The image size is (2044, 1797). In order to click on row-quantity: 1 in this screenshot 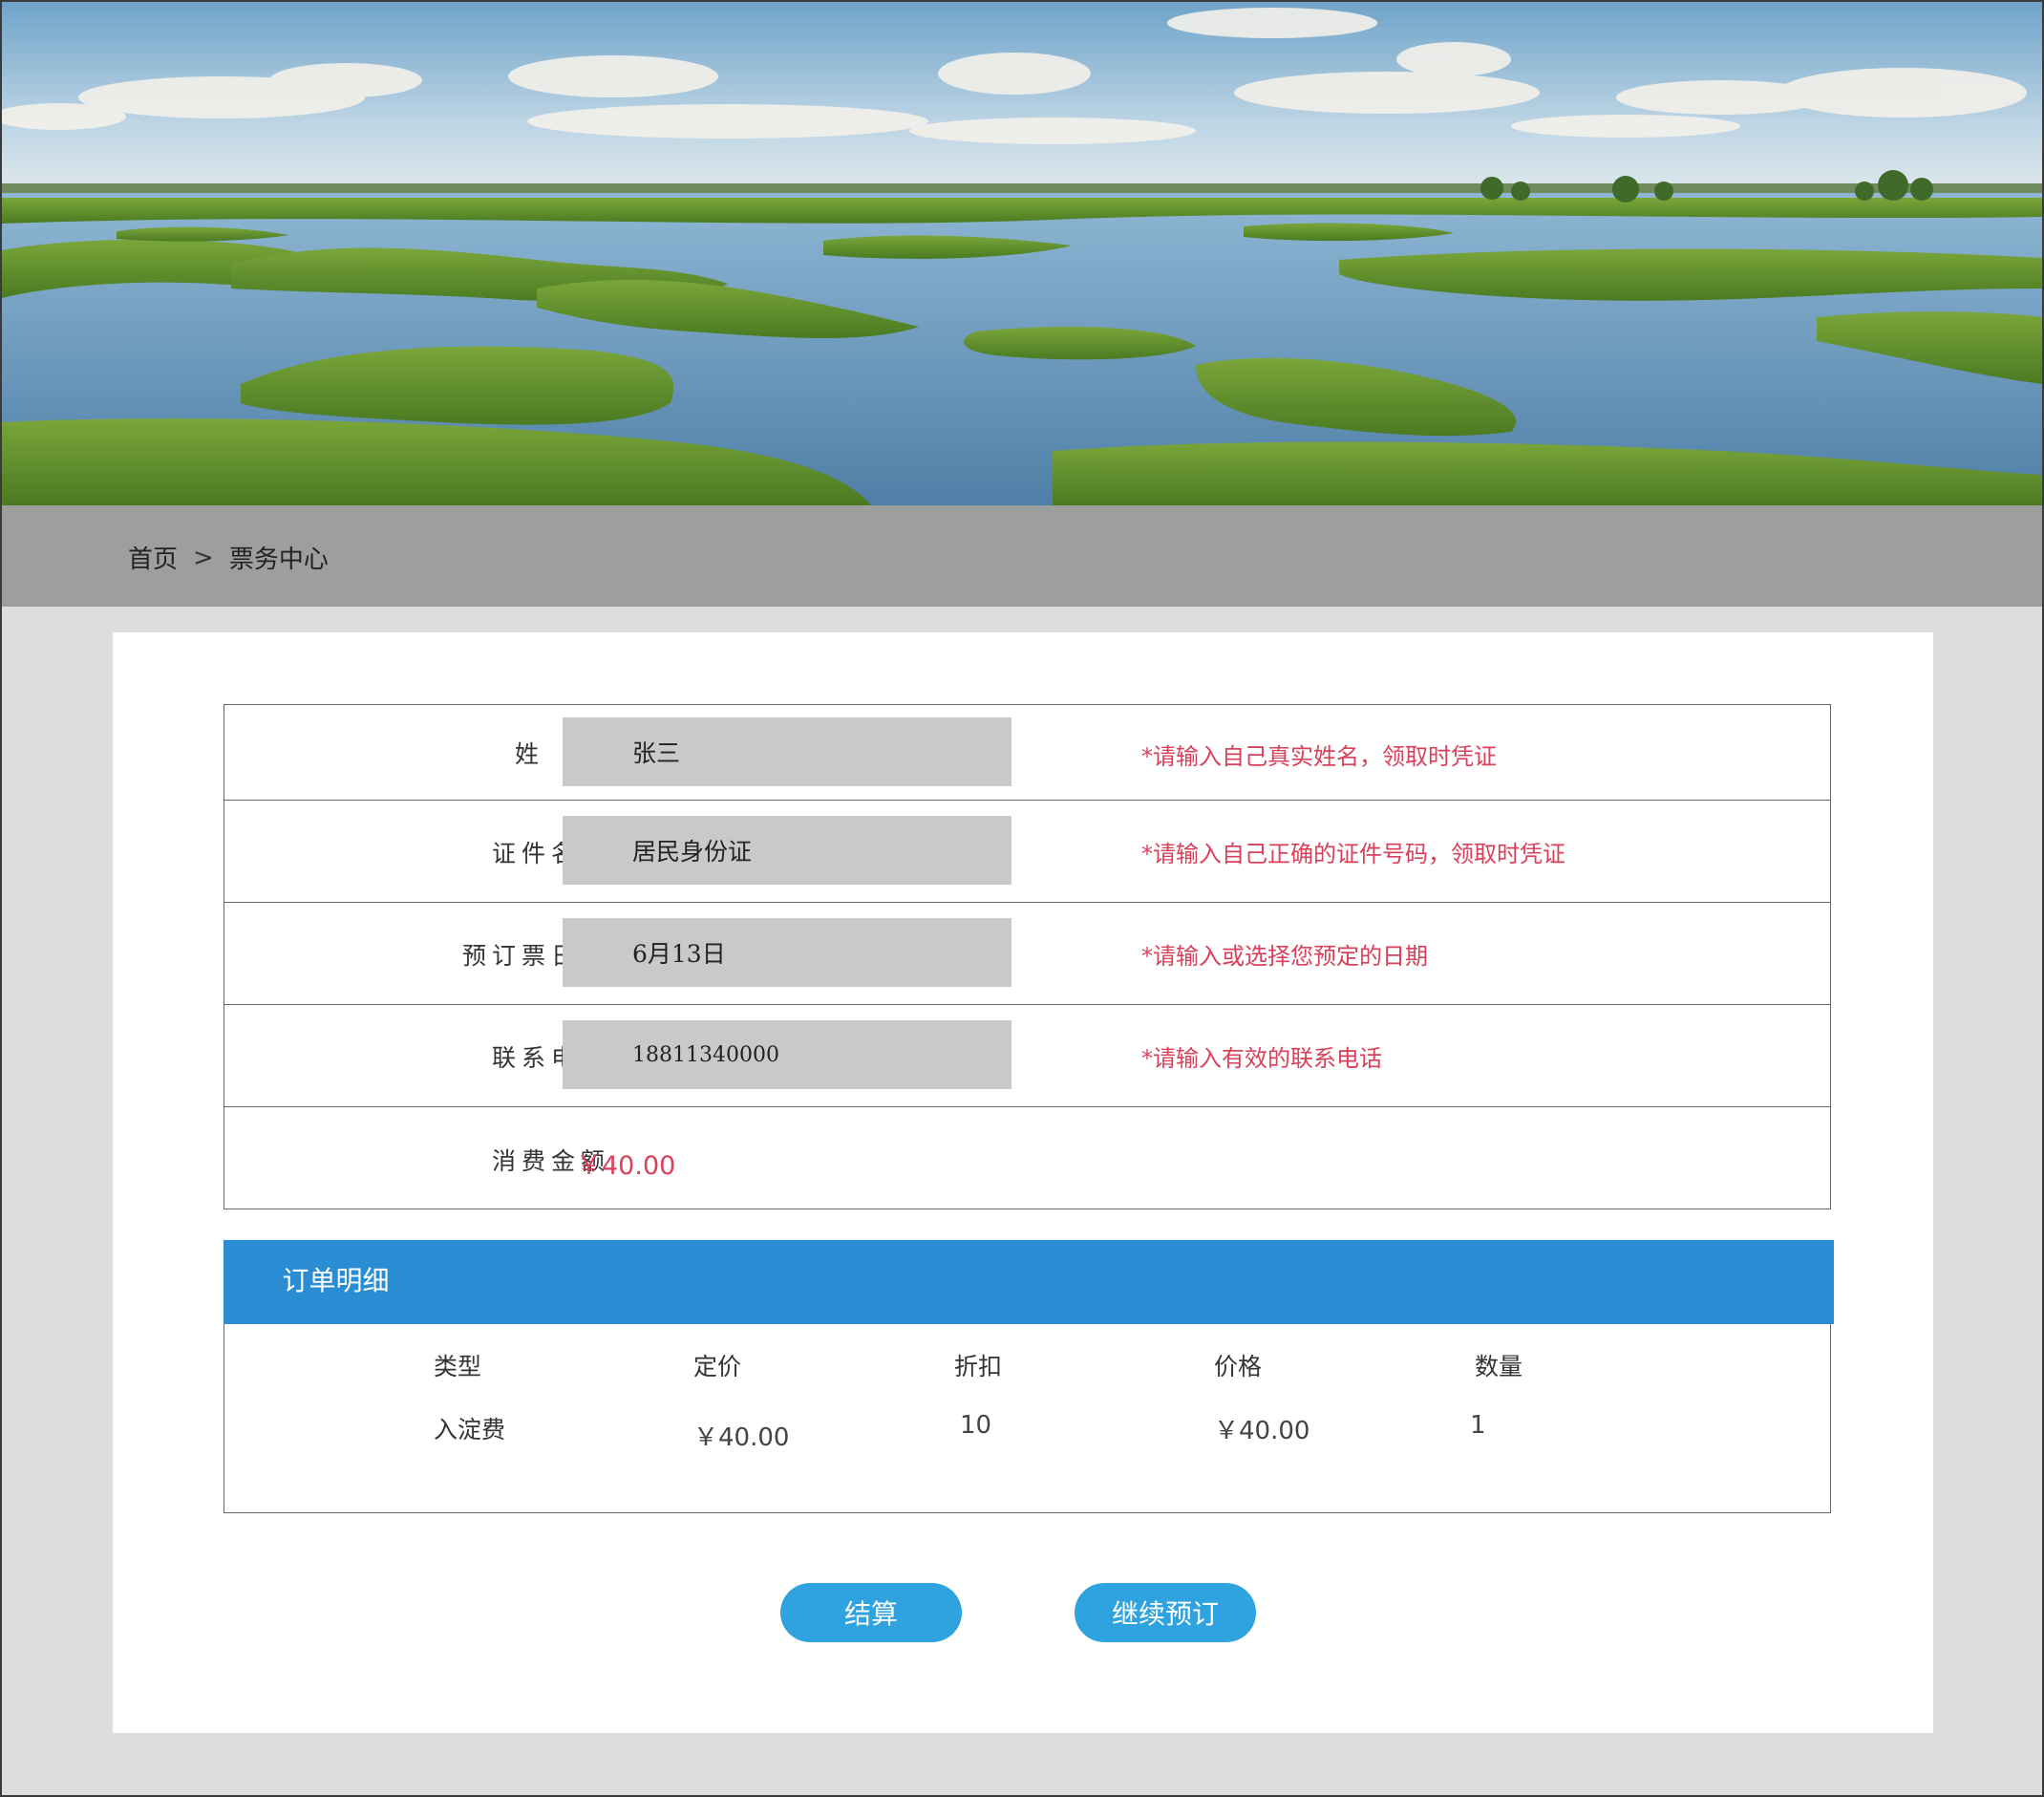, I will do `click(1478, 1425)`.